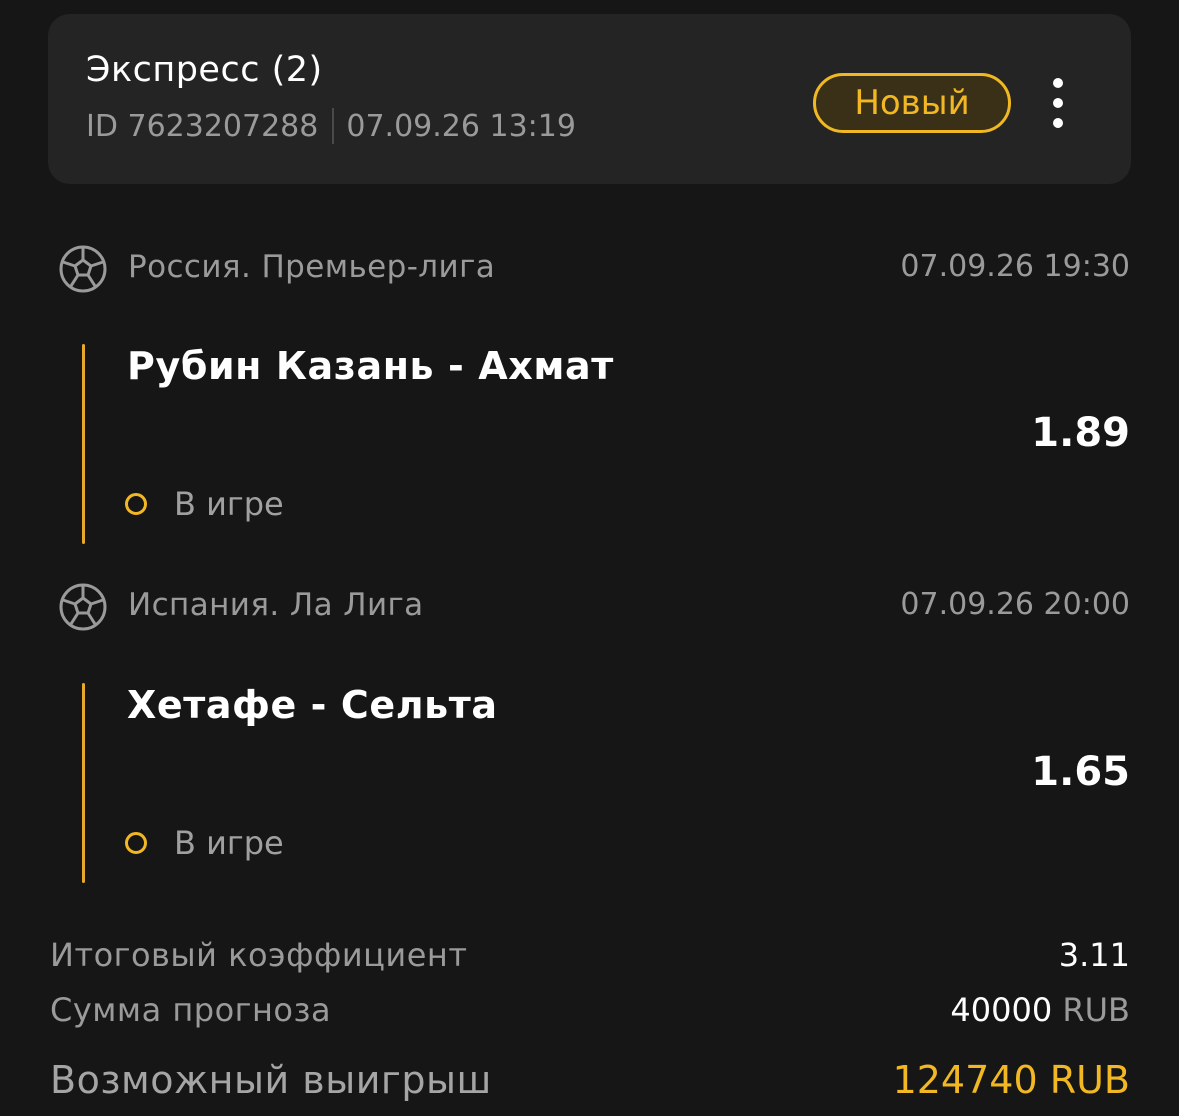 This screenshot has height=1116, width=1179. What do you see at coordinates (202, 126) in the screenshot?
I see `bet-id: ID 7623207288` at bounding box center [202, 126].